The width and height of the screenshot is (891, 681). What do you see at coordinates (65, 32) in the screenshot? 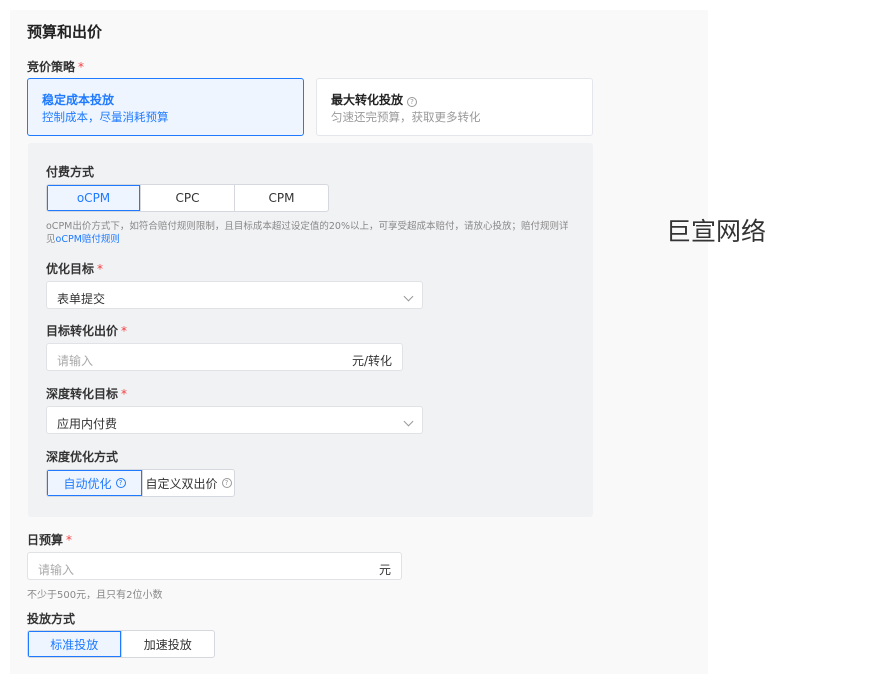
I see `section-title: 预算和出价` at bounding box center [65, 32].